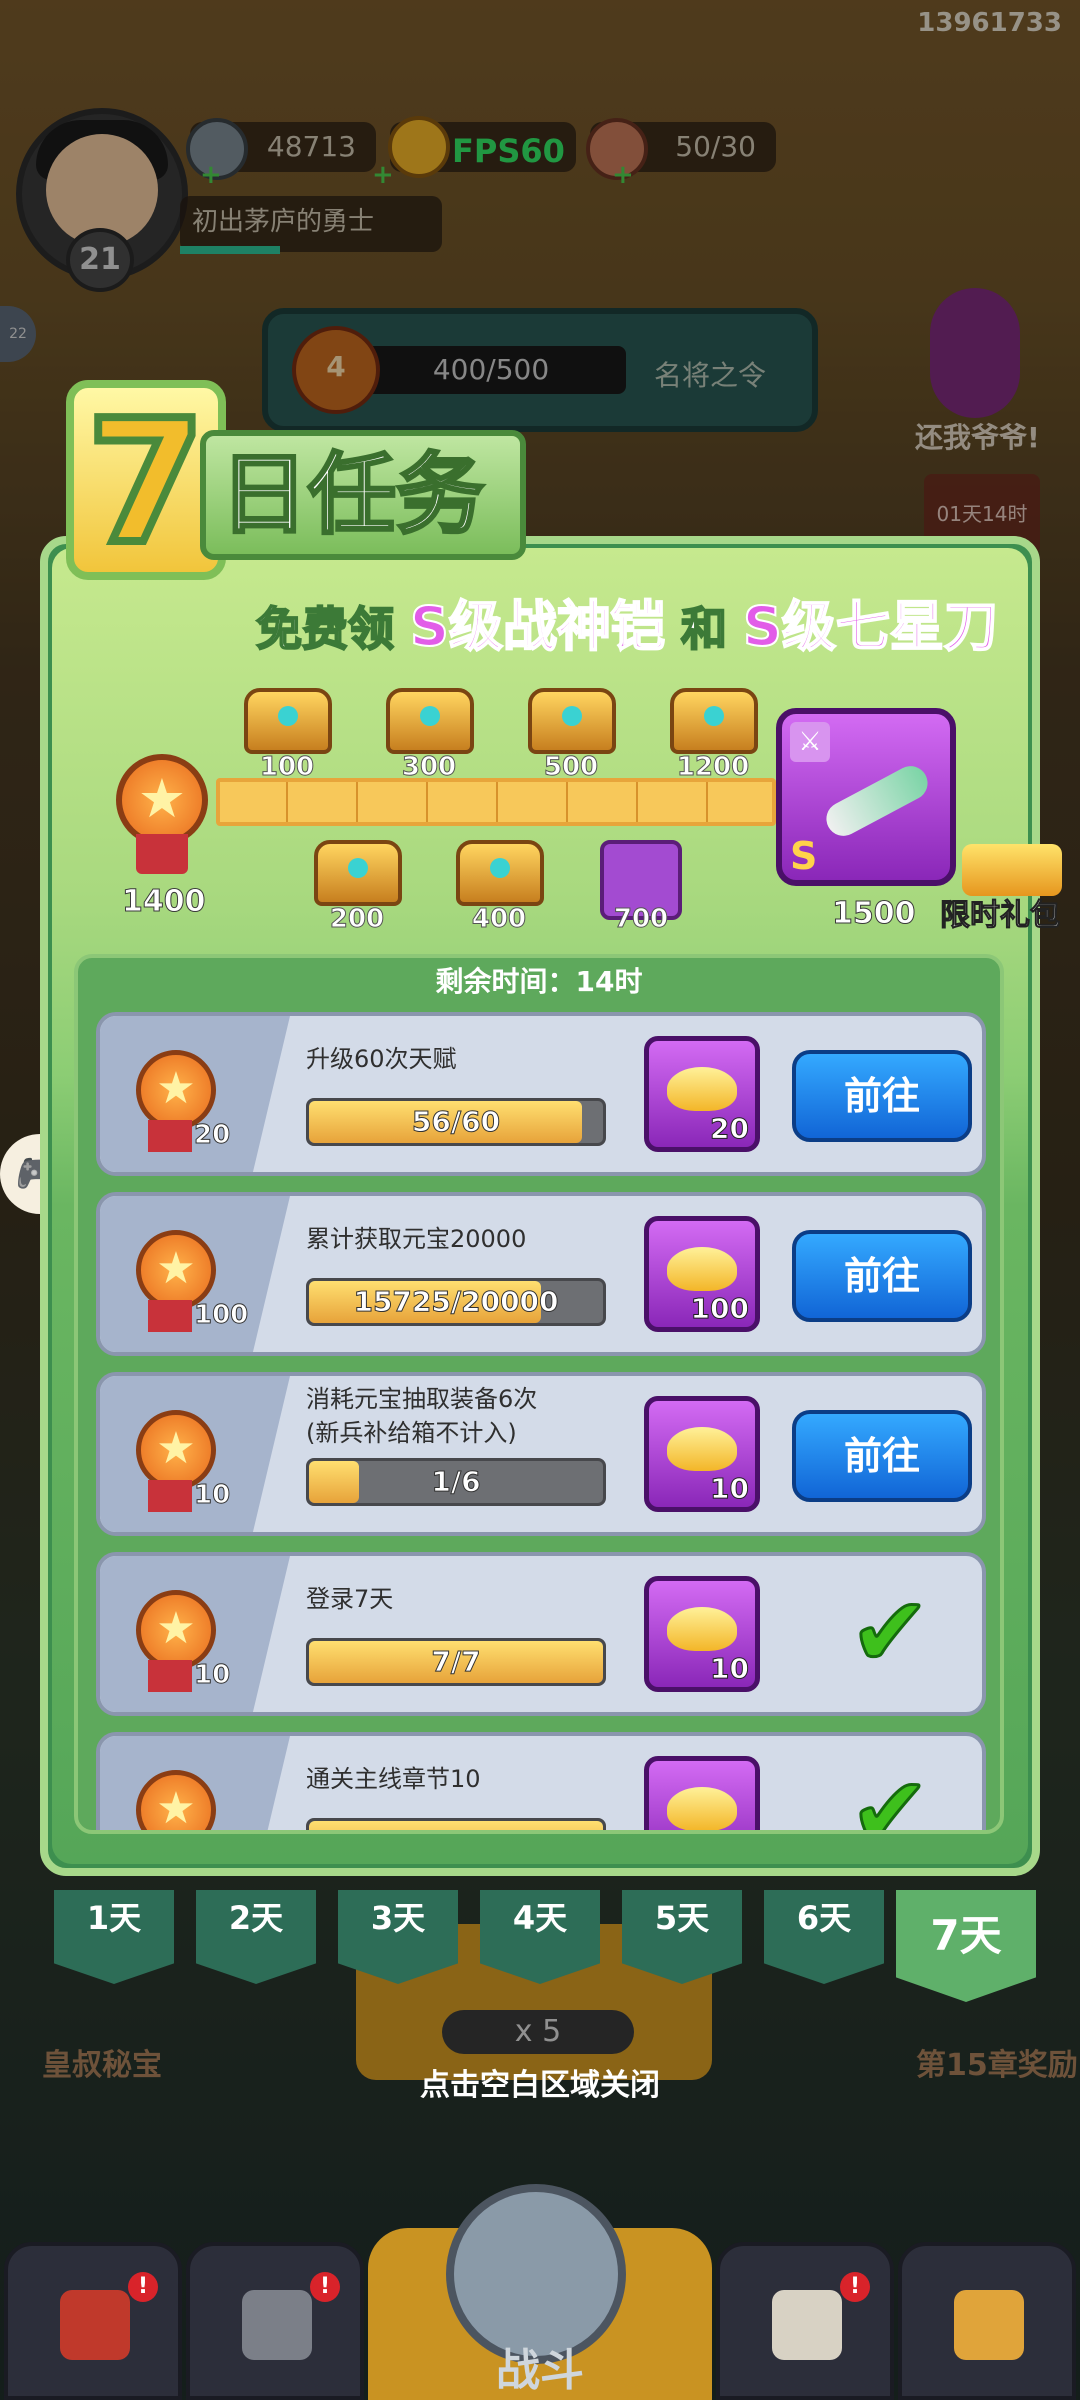 The image size is (1080, 2400). I want to click on upgrade-icon, so click(989, 2325).